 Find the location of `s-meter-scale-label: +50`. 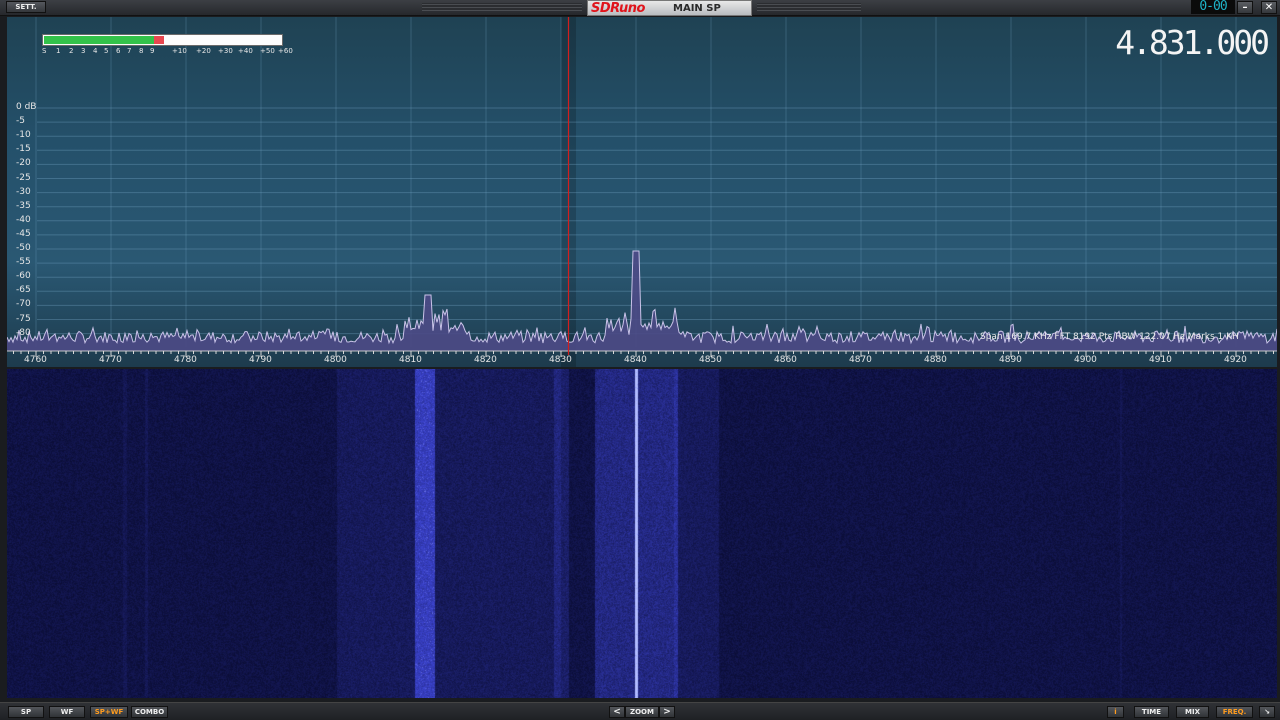

s-meter-scale-label: +50 is located at coordinates (267, 51).